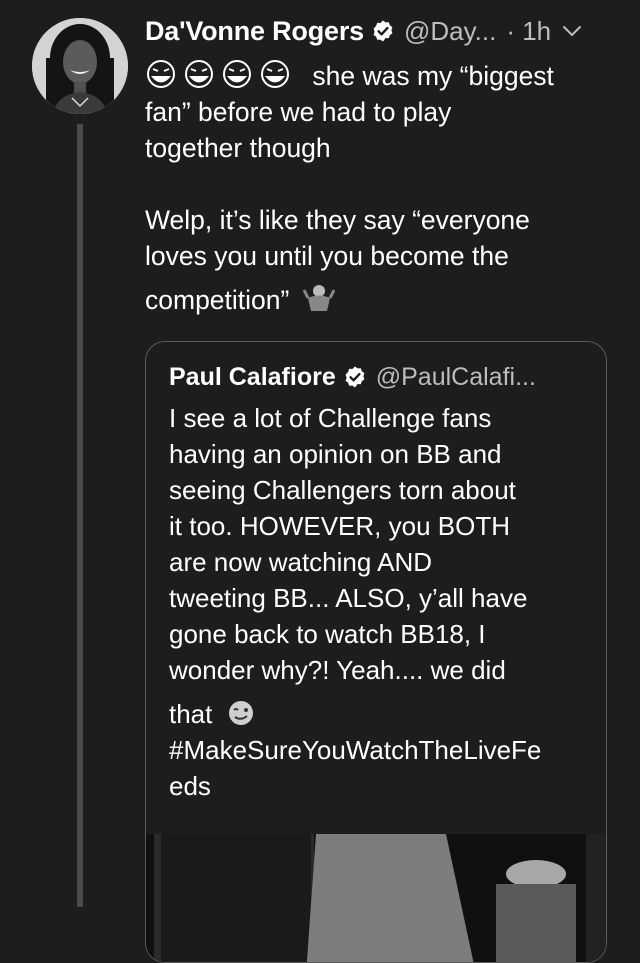 The image size is (640, 963). I want to click on author-name: Da'Vonne Rogers, so click(254, 31).